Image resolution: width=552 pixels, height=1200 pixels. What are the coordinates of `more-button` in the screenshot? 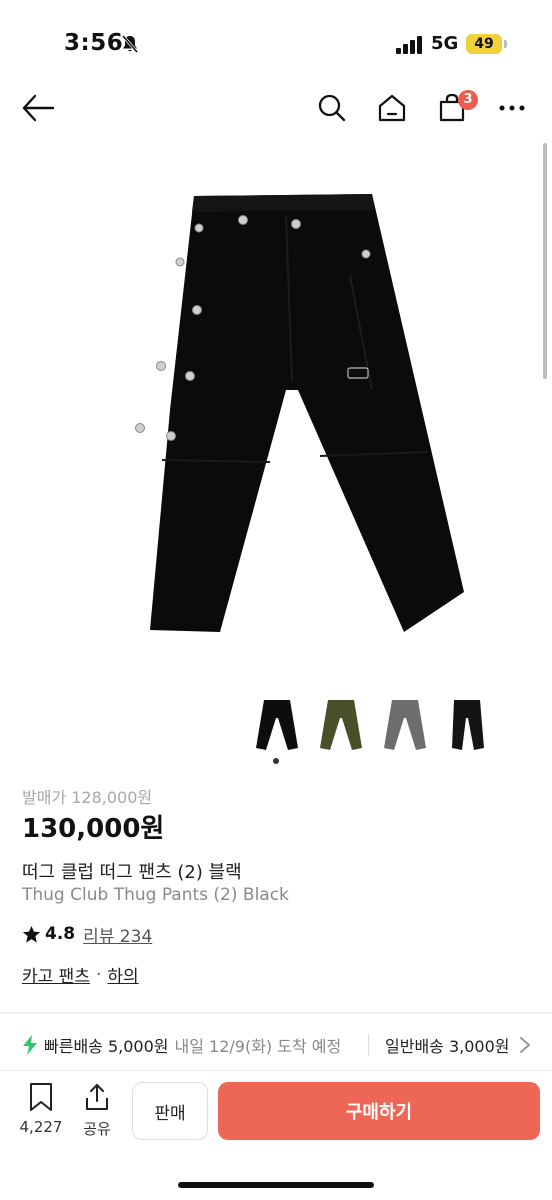 It's located at (512, 108).